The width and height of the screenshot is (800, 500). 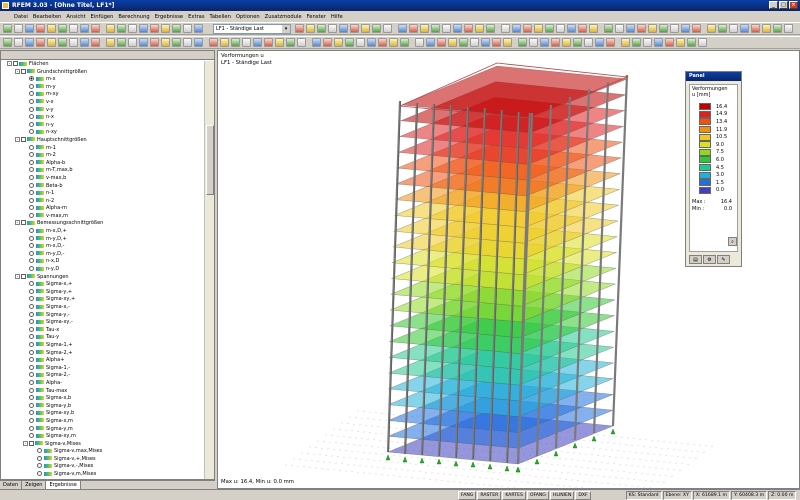 I want to click on tree-item: Sigma-v,-,Mises, so click(x=102, y=467).